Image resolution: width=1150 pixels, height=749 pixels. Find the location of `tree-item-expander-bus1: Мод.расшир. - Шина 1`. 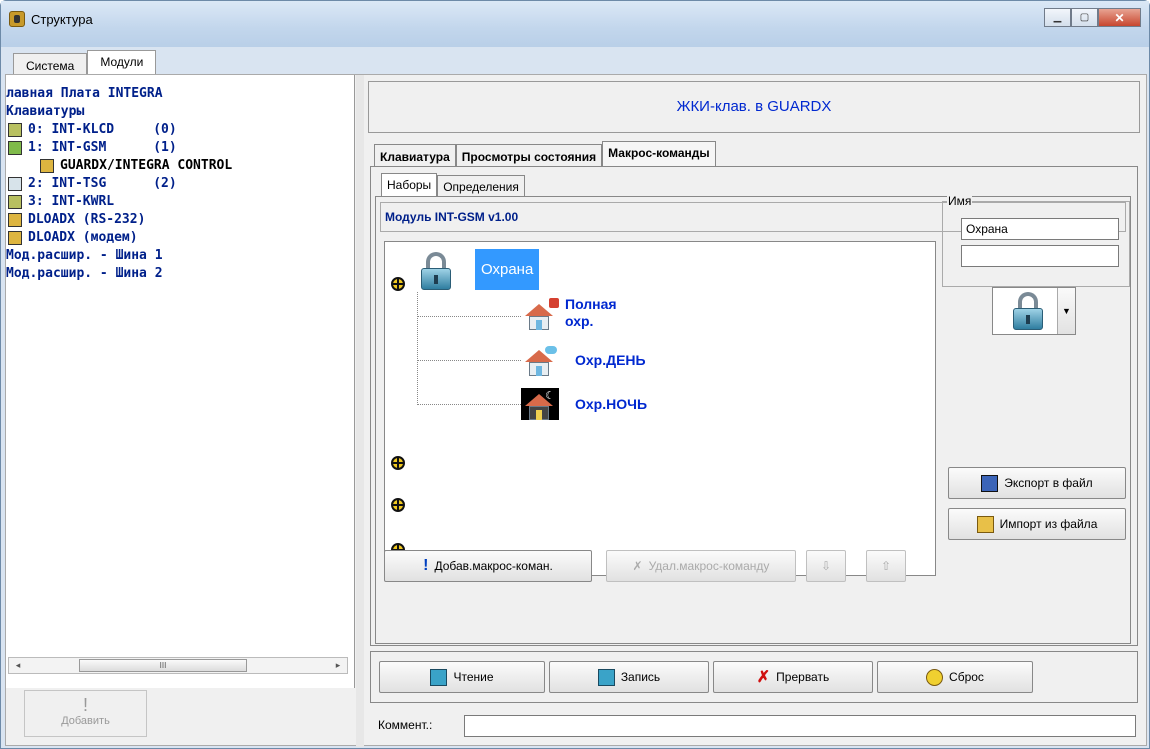

tree-item-expander-bus1: Мод.расшир. - Шина 1 is located at coordinates (119, 256).